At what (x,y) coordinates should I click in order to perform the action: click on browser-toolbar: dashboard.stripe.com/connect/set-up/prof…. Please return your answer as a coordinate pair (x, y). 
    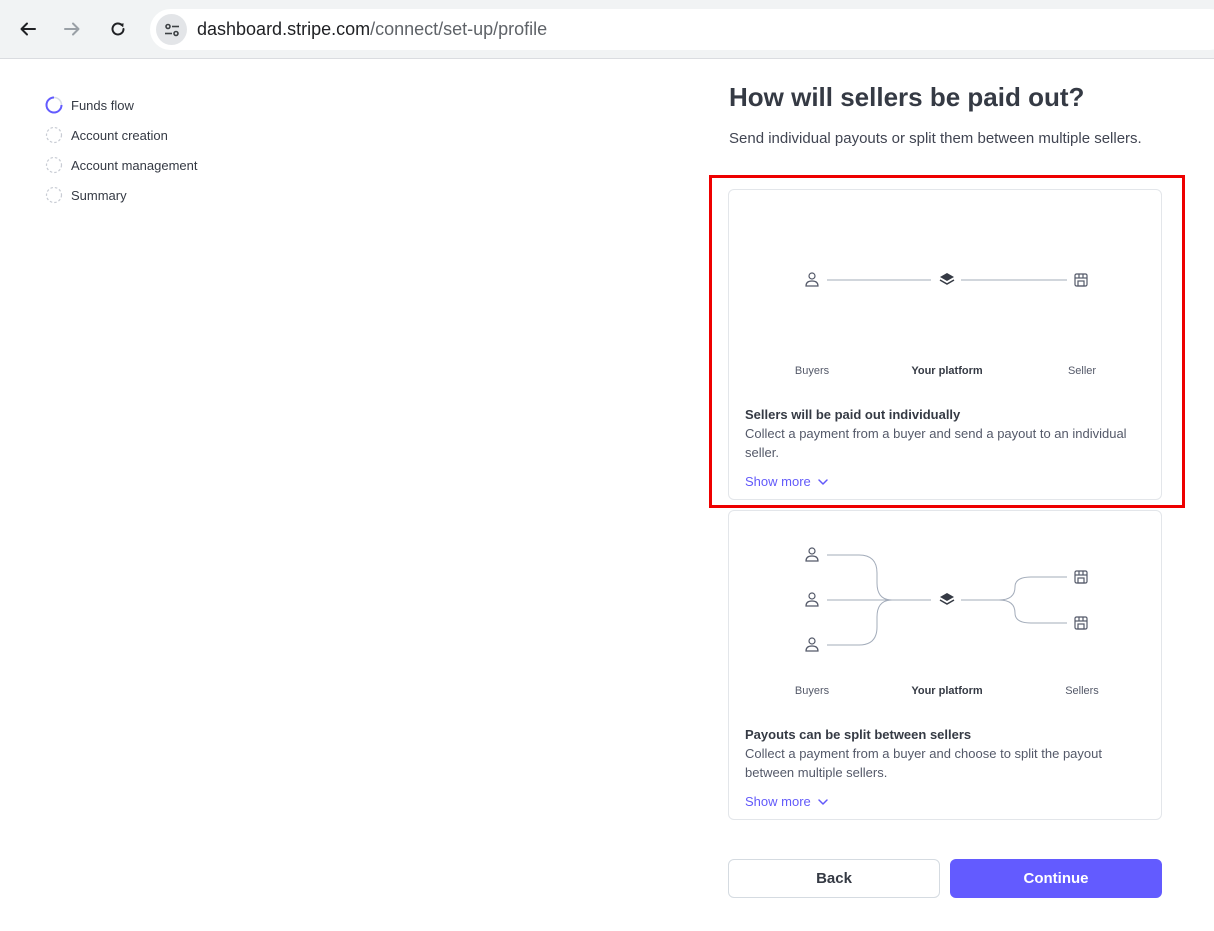
    Looking at the image, I should click on (607, 29).